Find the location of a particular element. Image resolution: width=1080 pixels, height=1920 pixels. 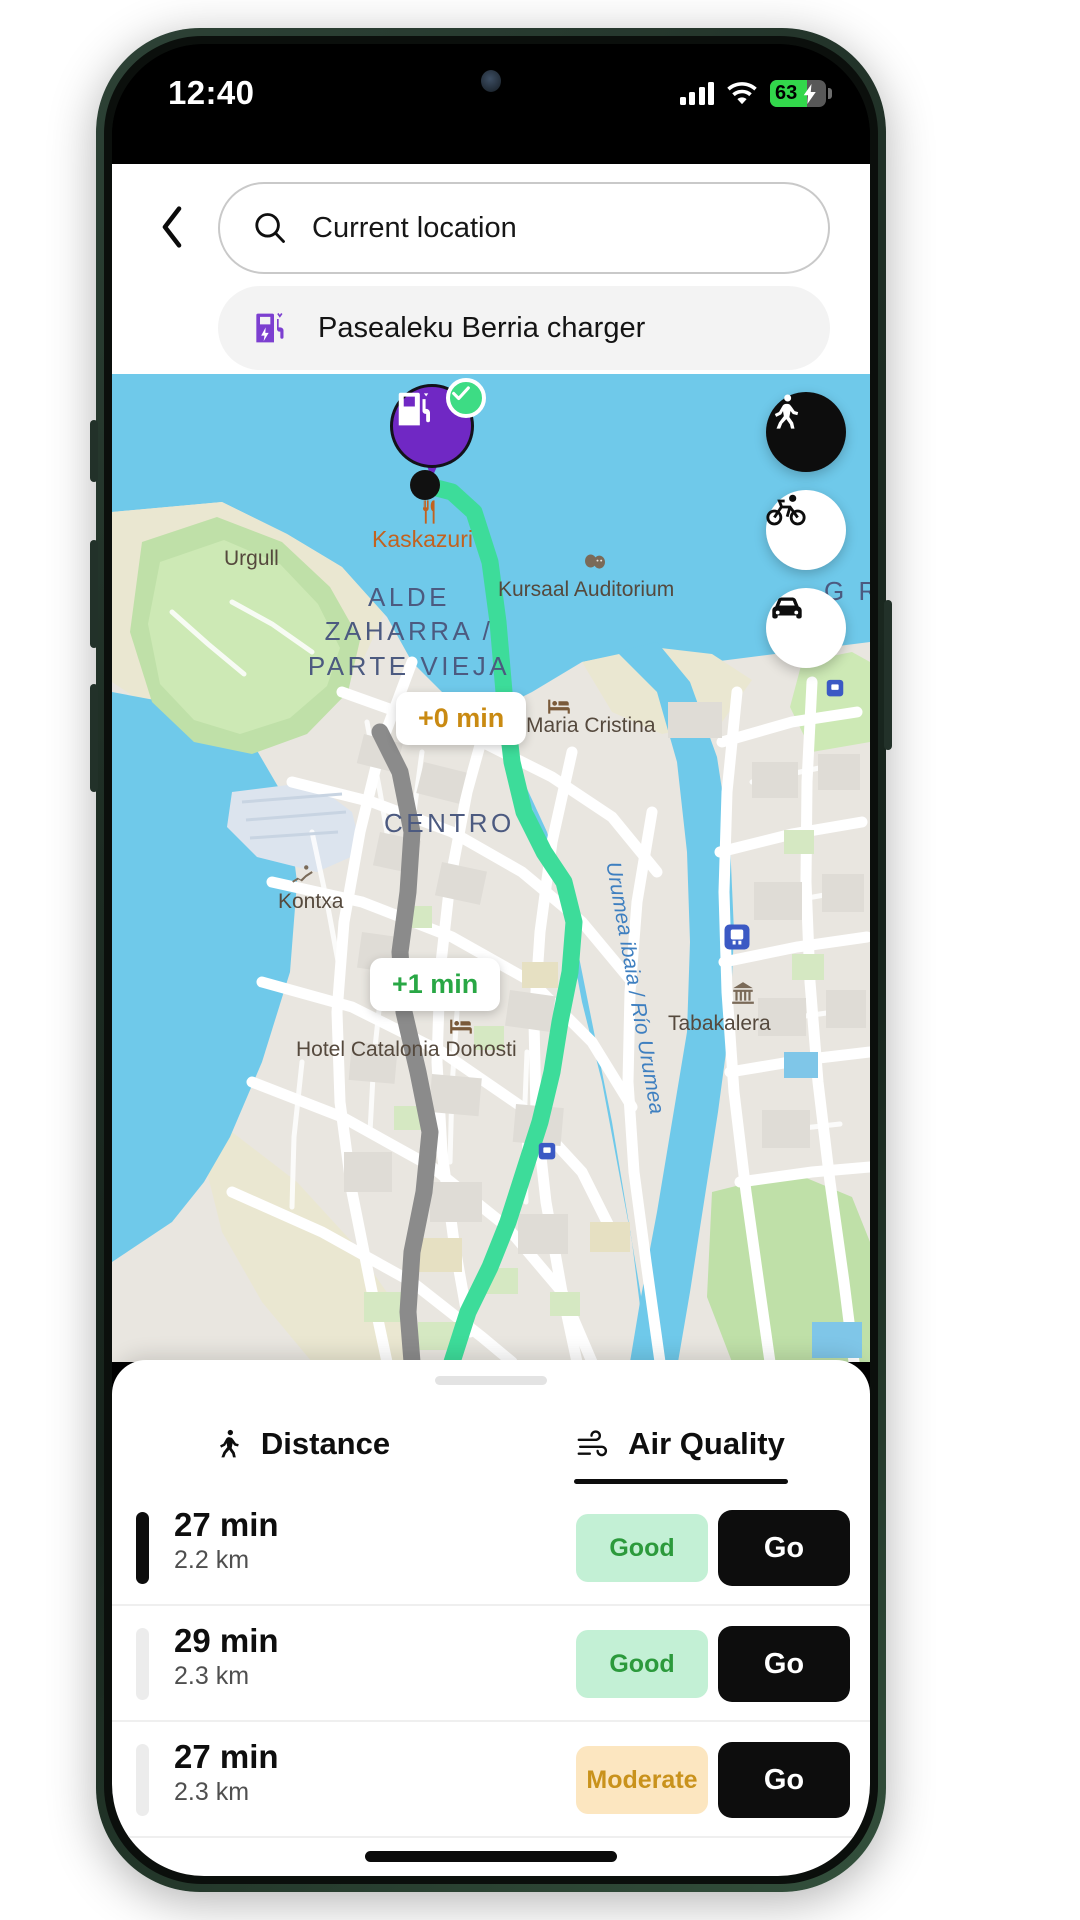

tab-distance: Distance is located at coordinates (301, 1444).